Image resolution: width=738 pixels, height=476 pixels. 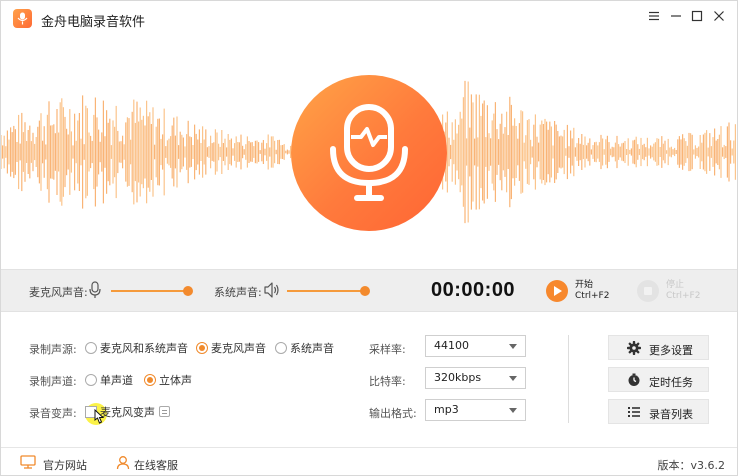 What do you see at coordinates (65, 465) in the screenshot?
I see `official-site-link: 官方网站` at bounding box center [65, 465].